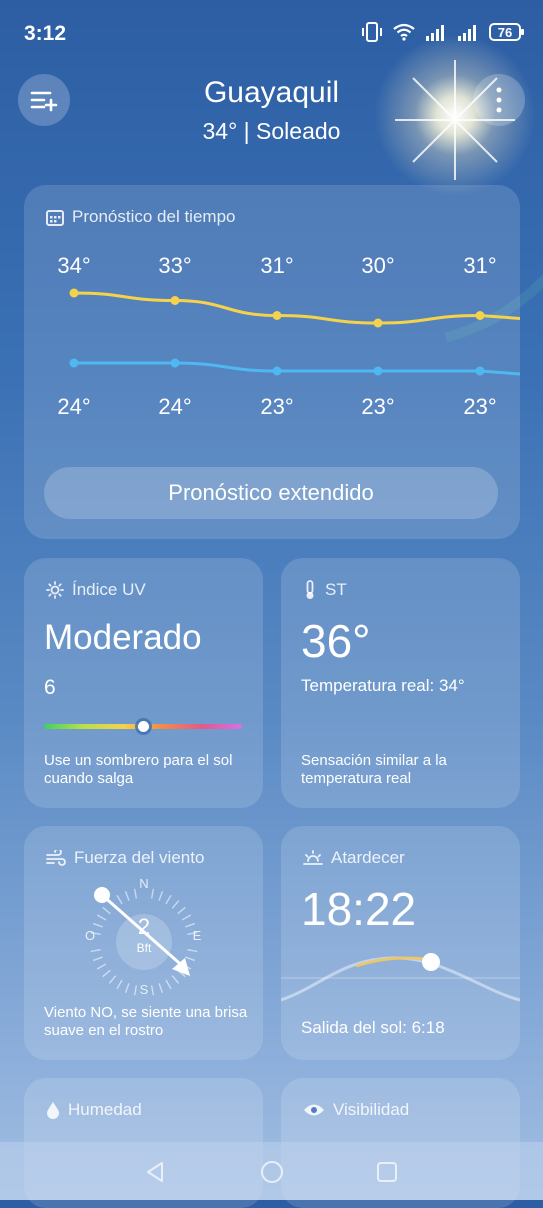 Image resolution: width=543 pixels, height=1208 pixels. What do you see at coordinates (506, 32) in the screenshot?
I see `battery-icon: 76` at bounding box center [506, 32].